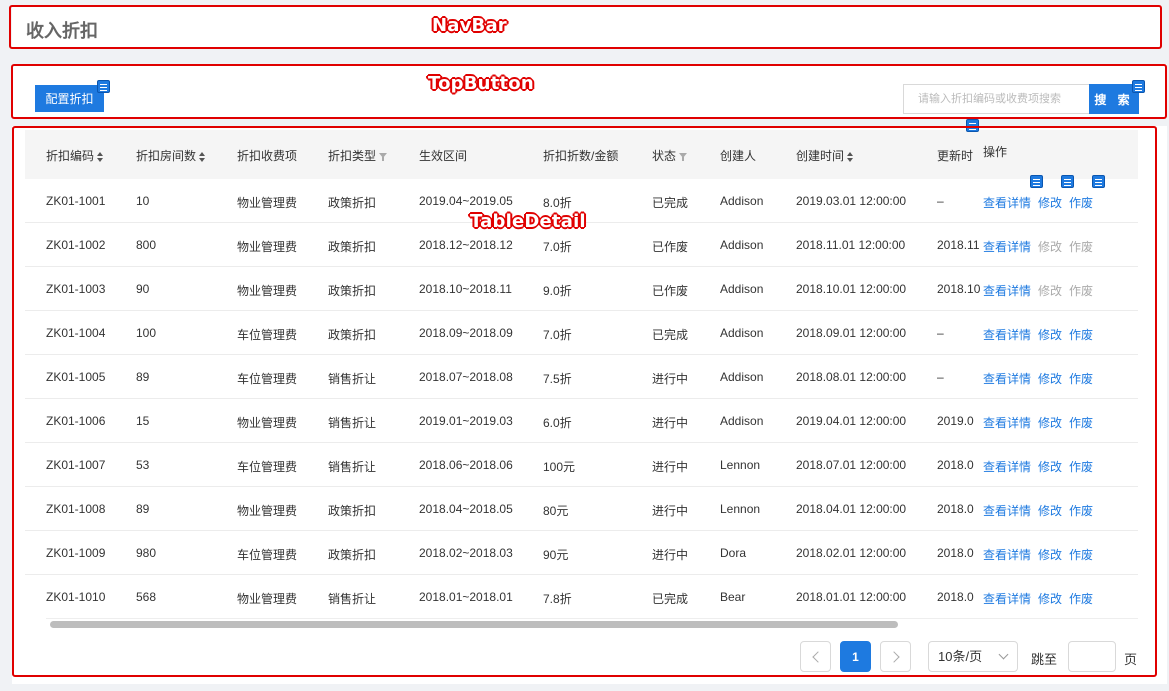  What do you see at coordinates (469, 25) in the screenshot?
I see `navbar-annotation-label: NavBar` at bounding box center [469, 25].